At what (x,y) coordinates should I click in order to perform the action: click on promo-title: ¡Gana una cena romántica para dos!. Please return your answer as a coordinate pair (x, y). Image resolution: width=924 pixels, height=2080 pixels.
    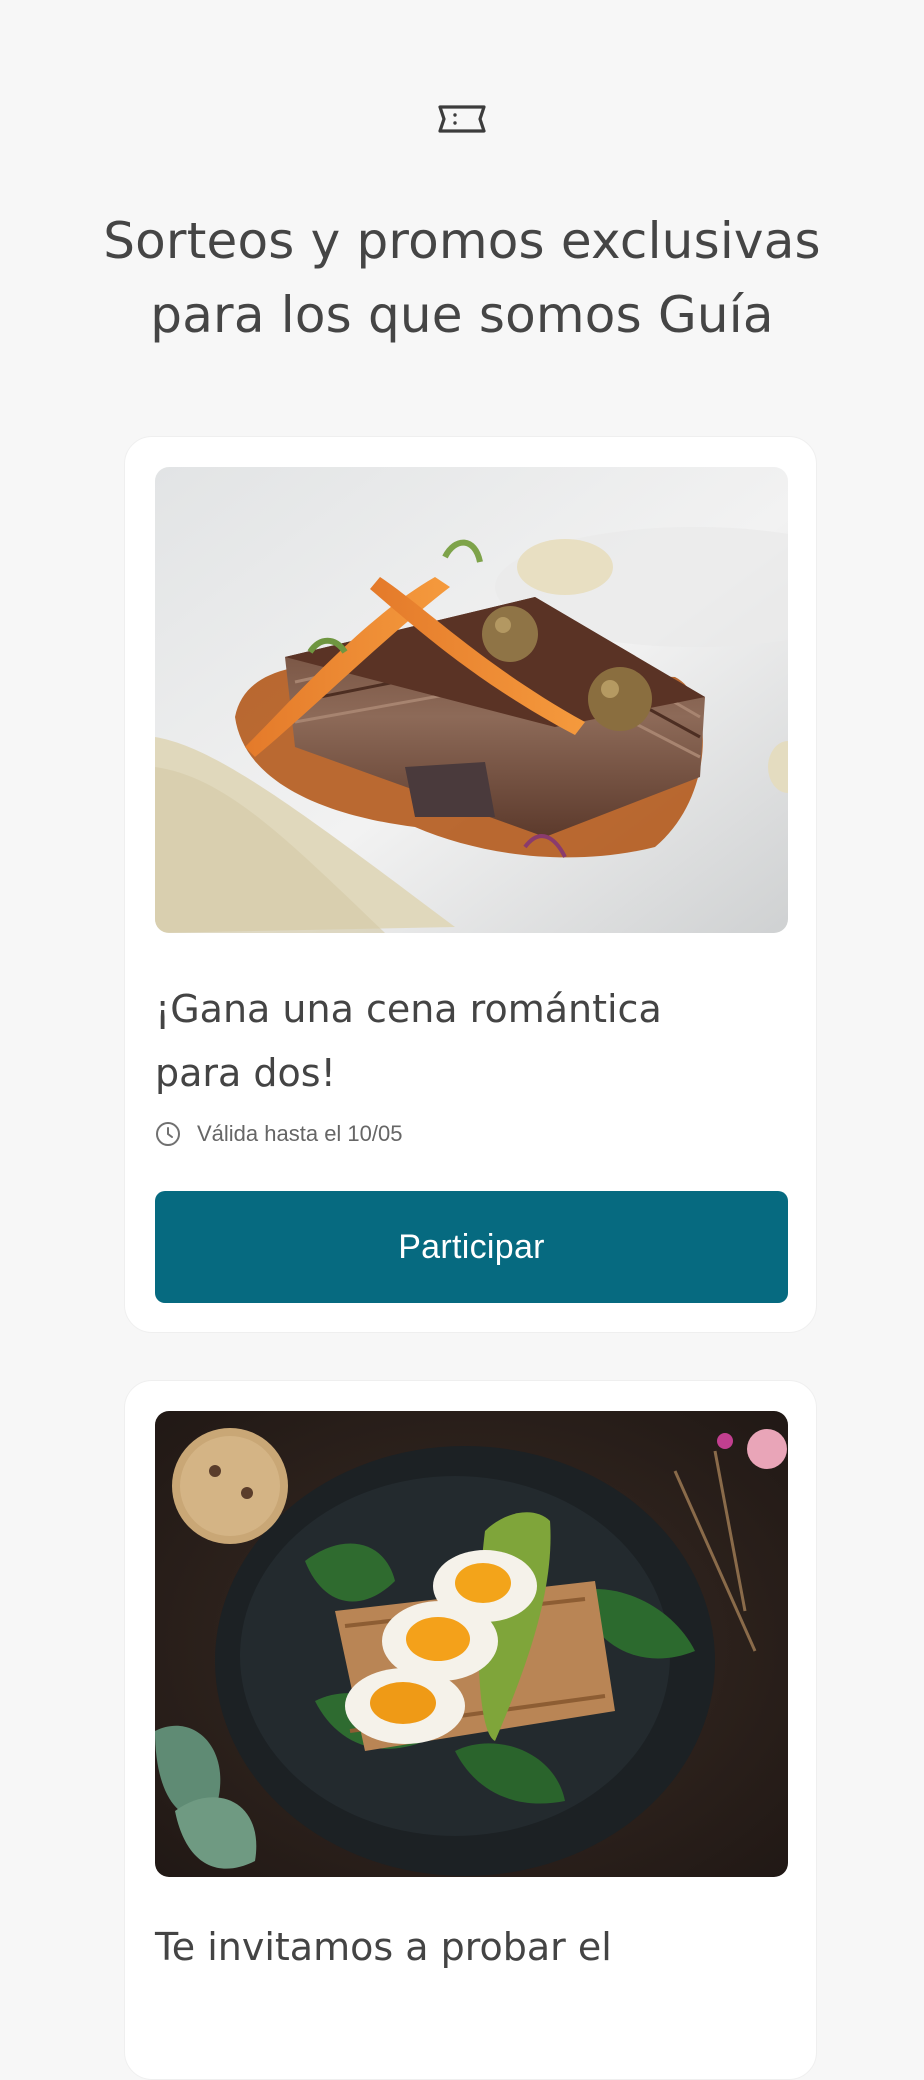
    Looking at the image, I should click on (408, 1041).